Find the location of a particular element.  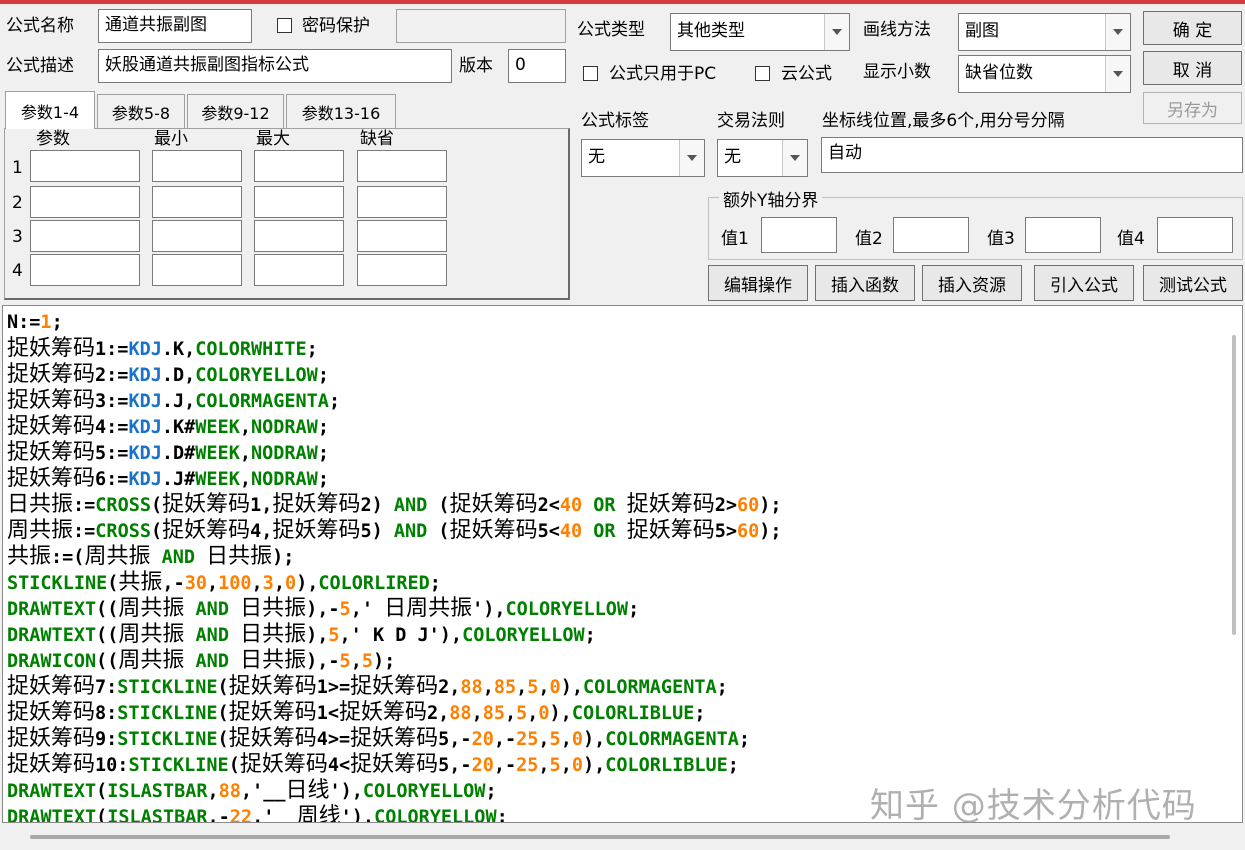

code-token: 5< is located at coordinates (548, 531).